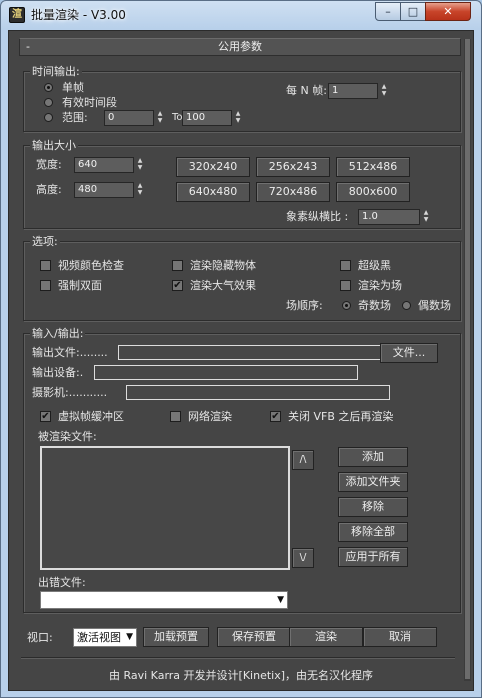  Describe the element at coordinates (345, 265) in the screenshot. I see `super-black-checkbox` at that location.